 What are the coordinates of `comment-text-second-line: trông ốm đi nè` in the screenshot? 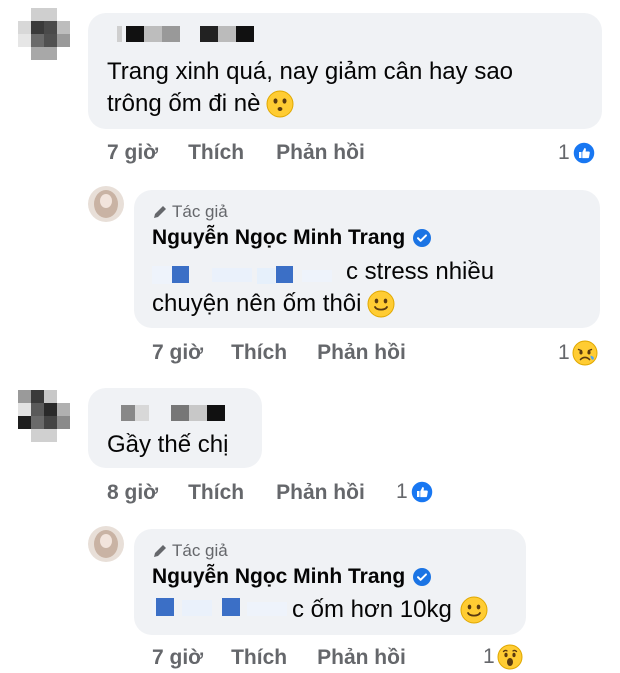 It's located at (200, 104).